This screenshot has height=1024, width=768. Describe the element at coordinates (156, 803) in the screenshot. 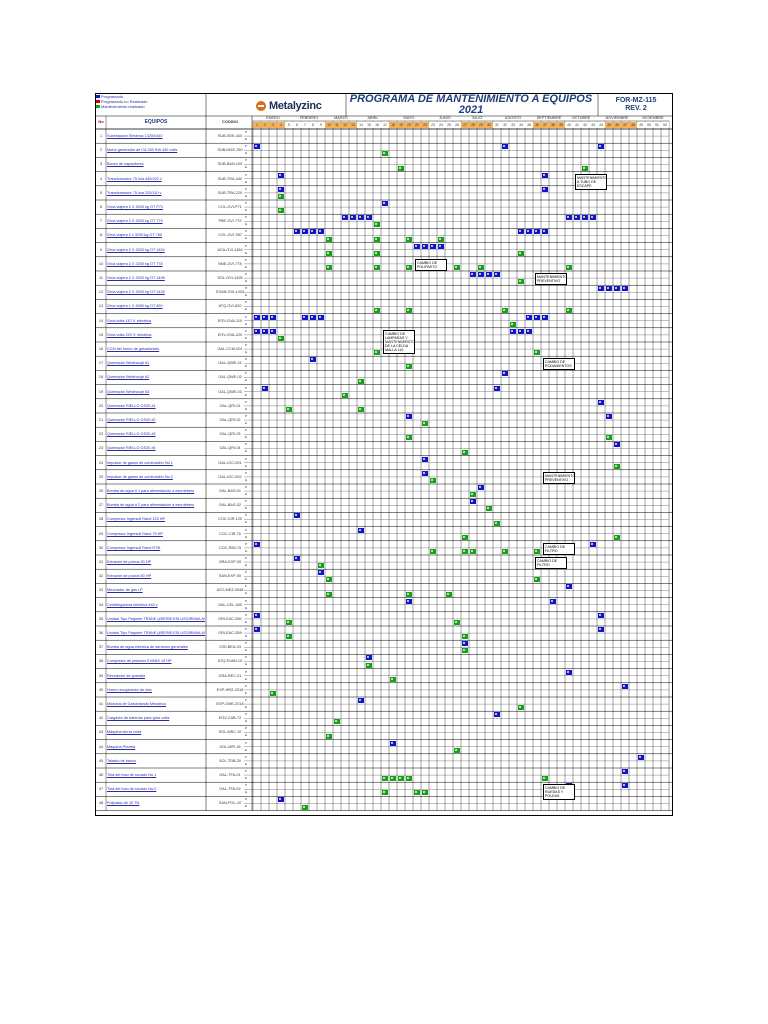

I see `equipment-name: Polipasto de 10 TN` at that location.